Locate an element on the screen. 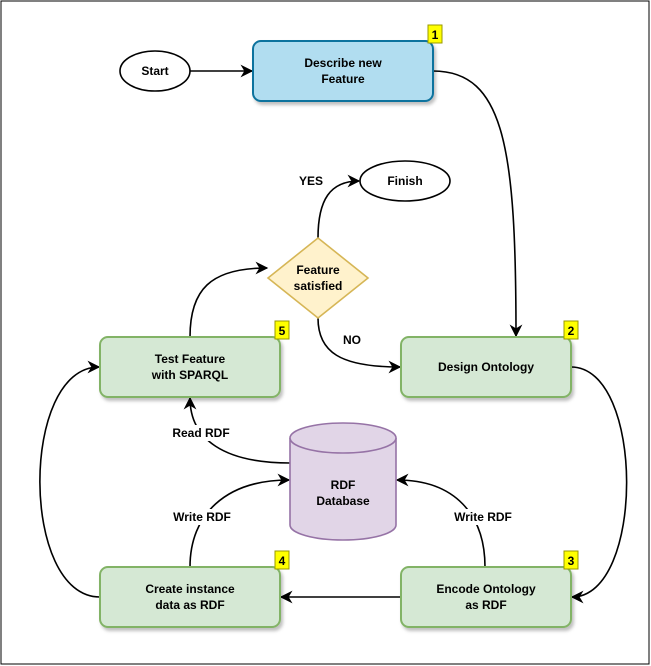  svg-text: 2 is located at coordinates (571, 331).